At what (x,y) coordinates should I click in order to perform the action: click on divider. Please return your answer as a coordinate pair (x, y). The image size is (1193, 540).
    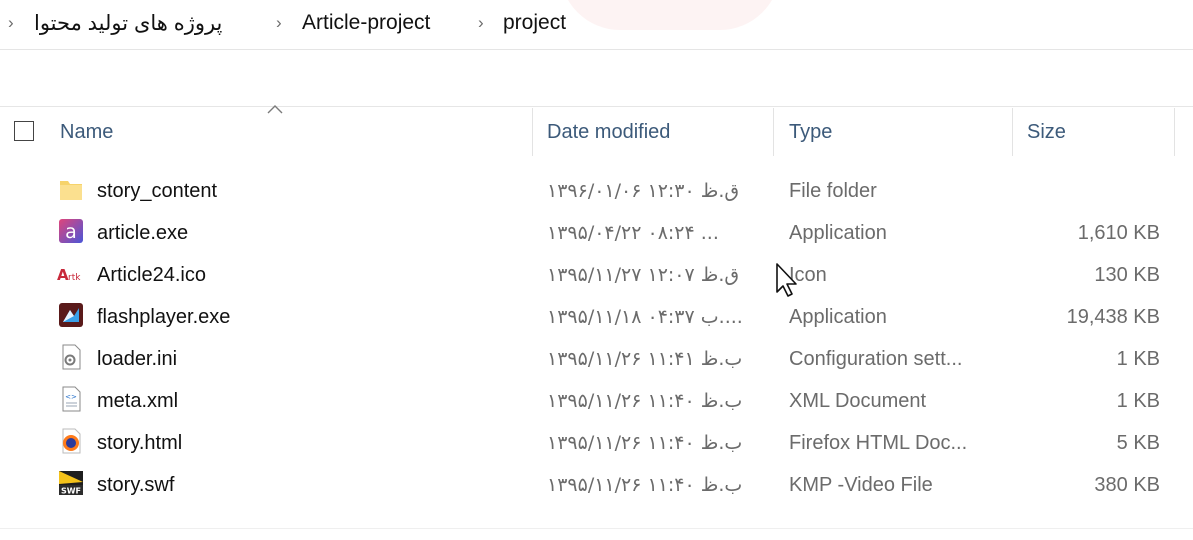
    Looking at the image, I should click on (596, 528).